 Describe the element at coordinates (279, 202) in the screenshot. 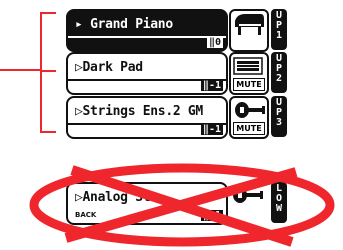

I see `part-label: LOW` at that location.